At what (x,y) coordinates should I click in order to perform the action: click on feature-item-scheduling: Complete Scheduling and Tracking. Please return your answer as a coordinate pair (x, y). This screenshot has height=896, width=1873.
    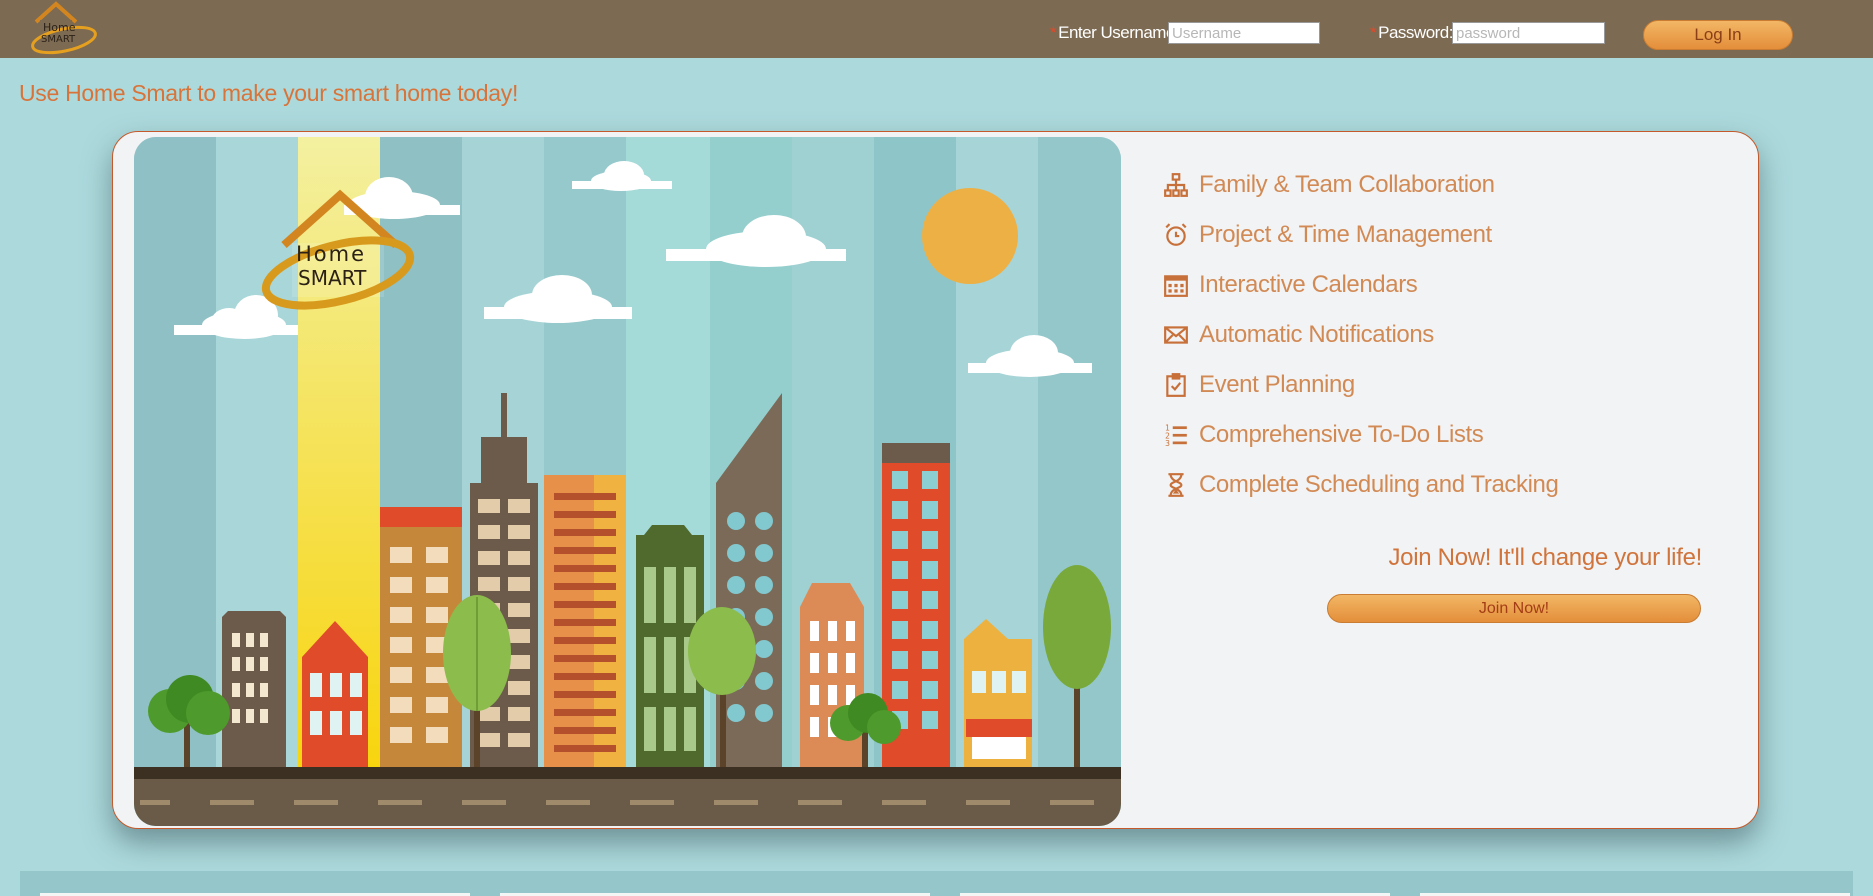
    Looking at the image, I should click on (1361, 485).